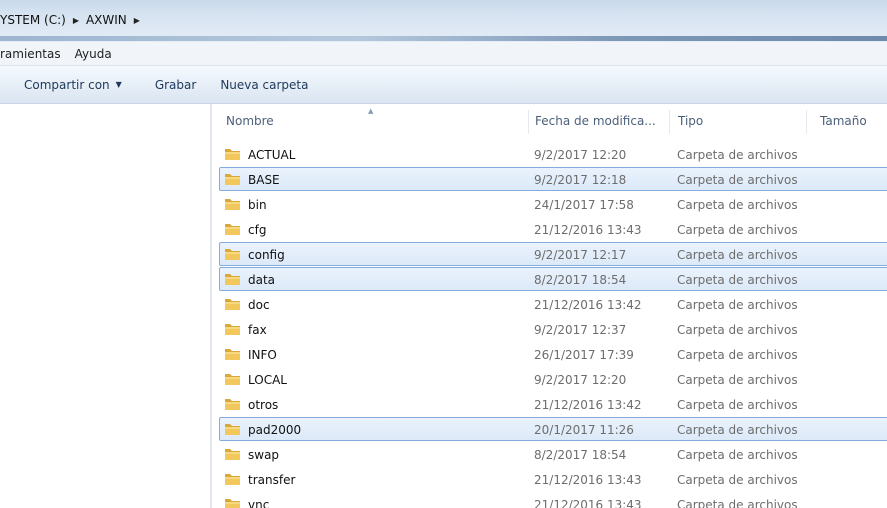 The height and width of the screenshot is (508, 887). I want to click on file-row: otros 21/12/2016 13:42 Carpeta de archivos, so click(553, 404).